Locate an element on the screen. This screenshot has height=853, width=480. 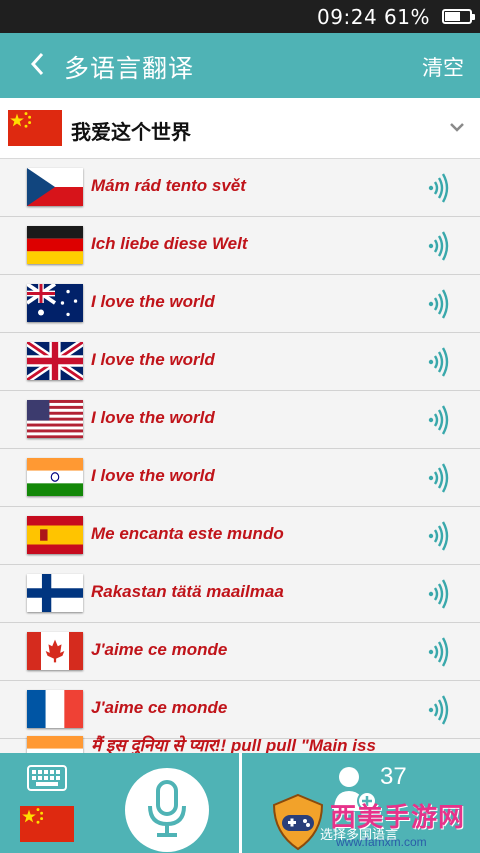
toolbar-divider is located at coordinates (240, 803).